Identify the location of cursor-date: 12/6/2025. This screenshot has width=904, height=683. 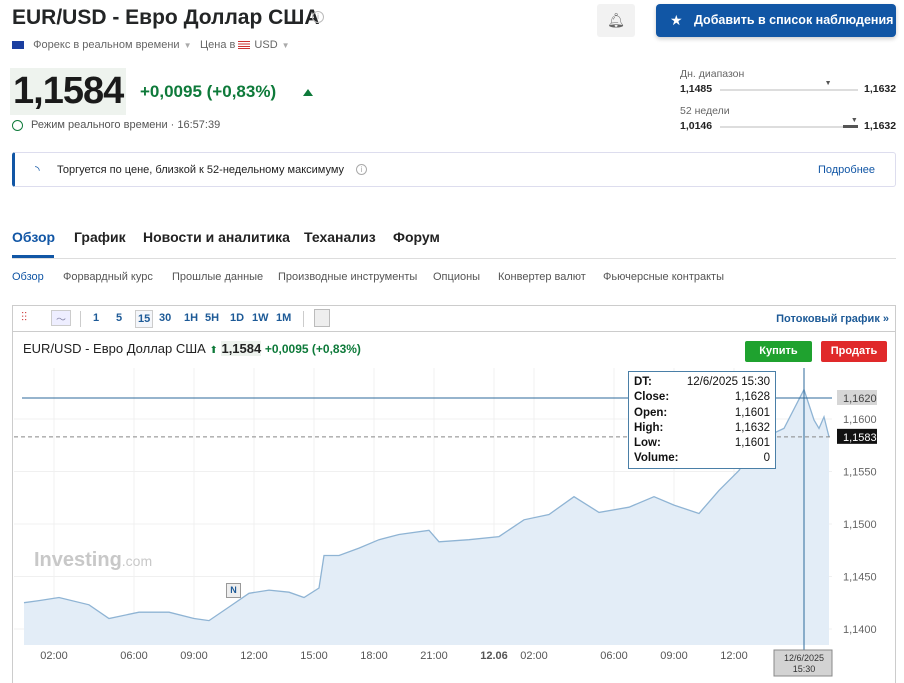
(804, 658).